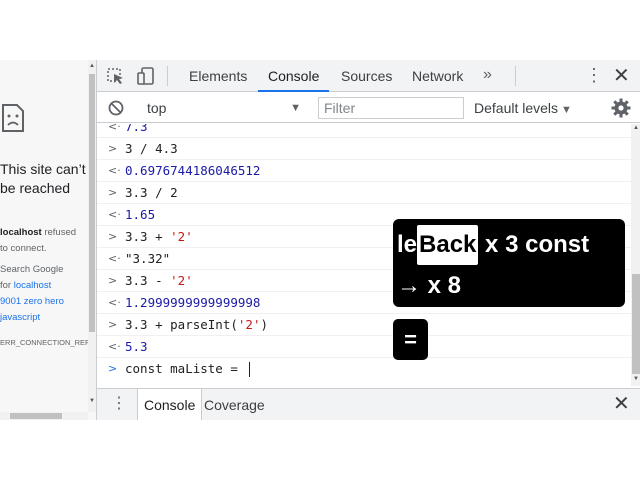  Describe the element at coordinates (32, 302) in the screenshot. I see `search-link-query: 9001 zero hero` at that location.